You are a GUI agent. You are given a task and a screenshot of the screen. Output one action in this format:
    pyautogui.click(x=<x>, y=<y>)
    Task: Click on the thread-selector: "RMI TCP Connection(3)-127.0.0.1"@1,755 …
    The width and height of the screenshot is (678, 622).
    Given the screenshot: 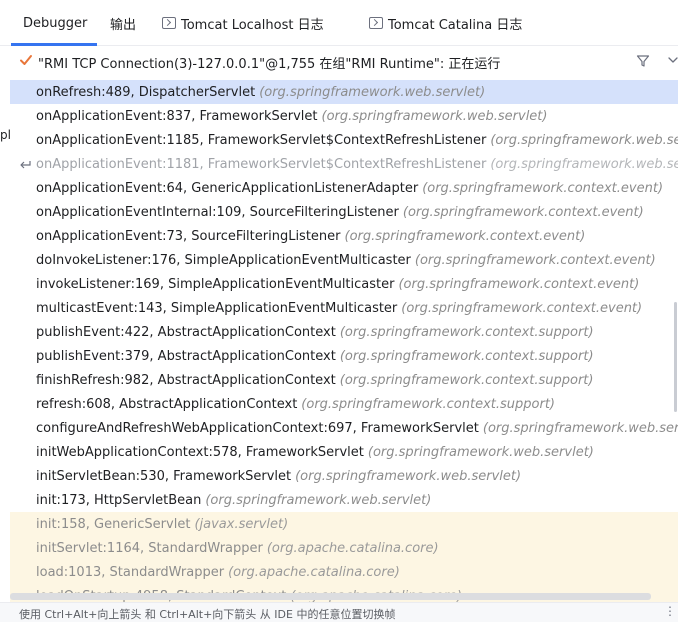 What is the action you would take?
    pyautogui.click(x=339, y=61)
    